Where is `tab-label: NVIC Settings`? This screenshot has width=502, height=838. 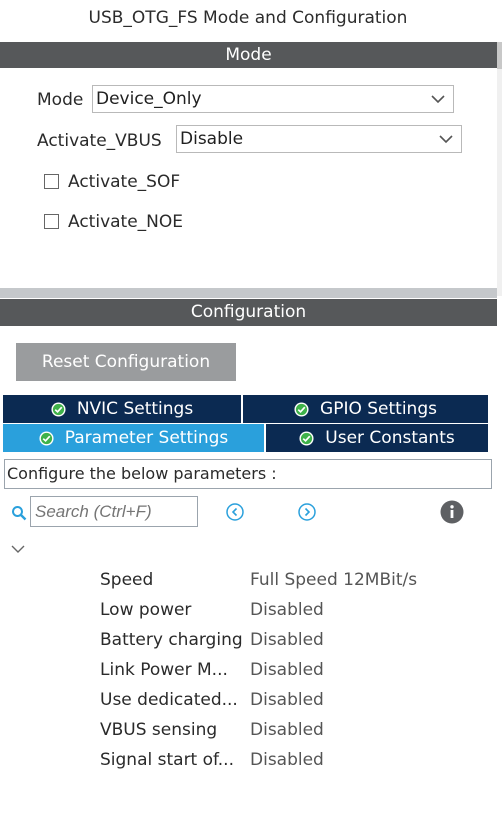 tab-label: NVIC Settings is located at coordinates (135, 409).